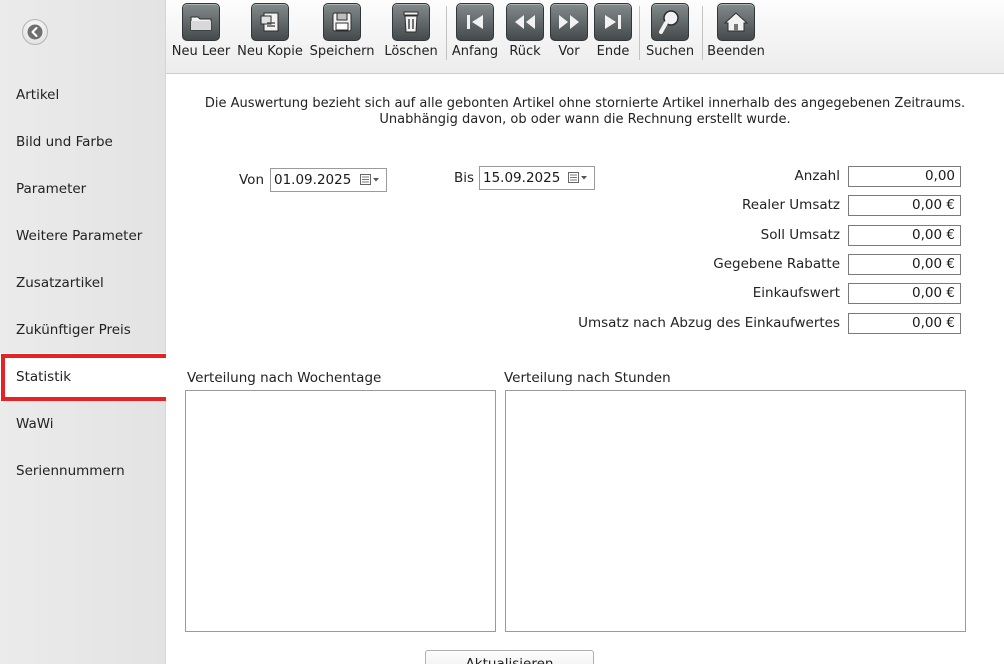  What do you see at coordinates (670, 51) in the screenshot?
I see `suchen-label: Suchen` at bounding box center [670, 51].